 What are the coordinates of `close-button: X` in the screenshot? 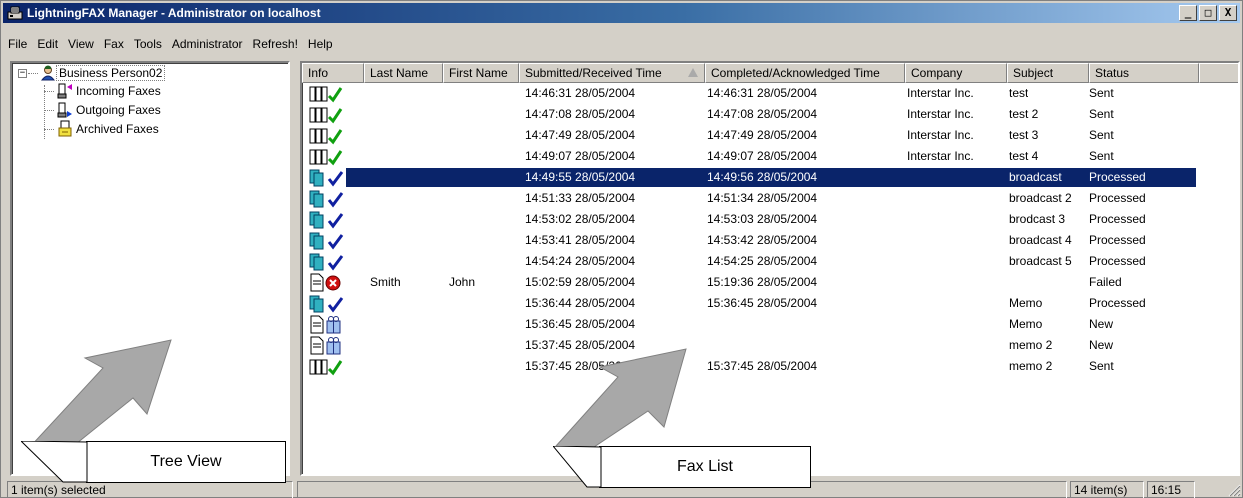 It's located at (1228, 13).